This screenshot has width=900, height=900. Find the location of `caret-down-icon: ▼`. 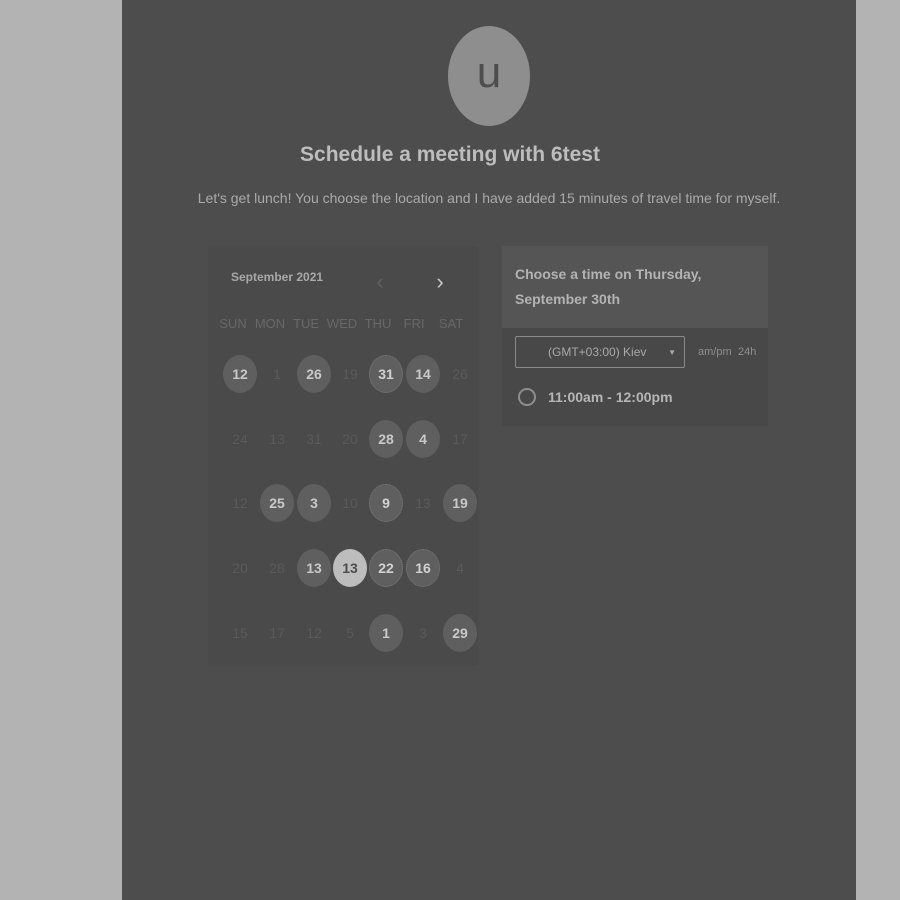

caret-down-icon: ▼ is located at coordinates (672, 352).